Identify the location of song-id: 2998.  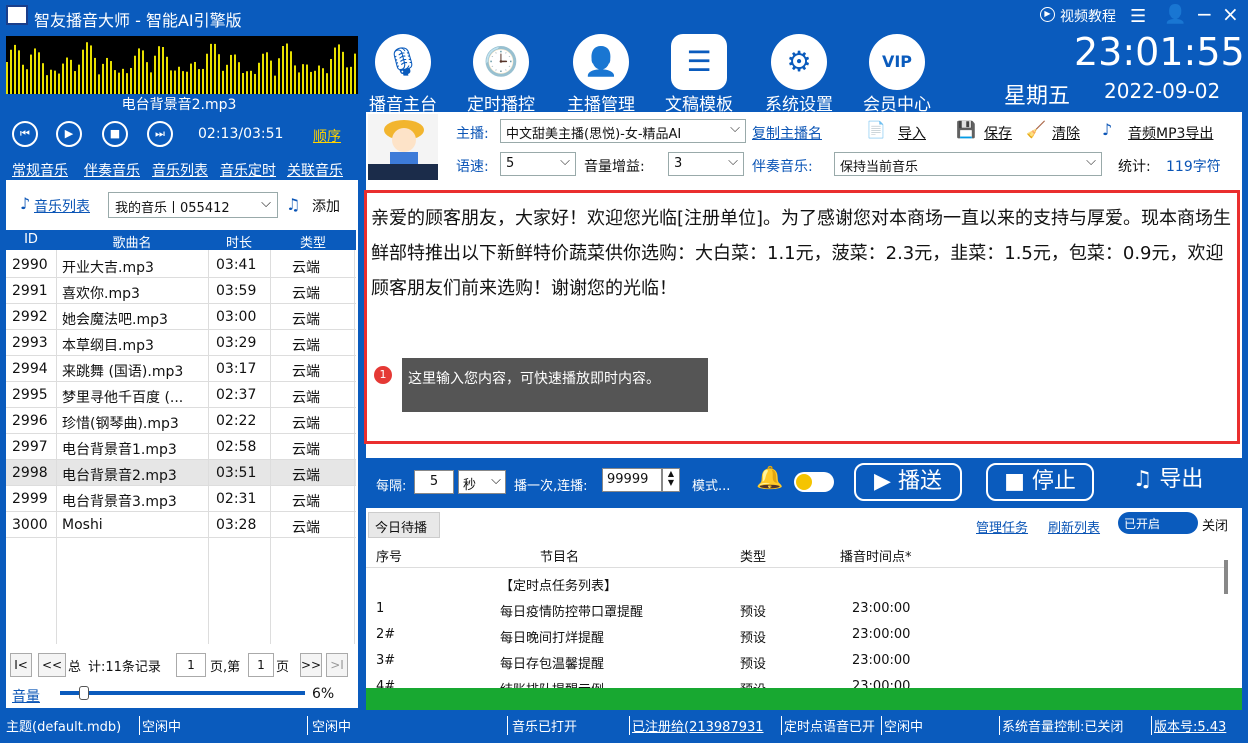
(30, 473).